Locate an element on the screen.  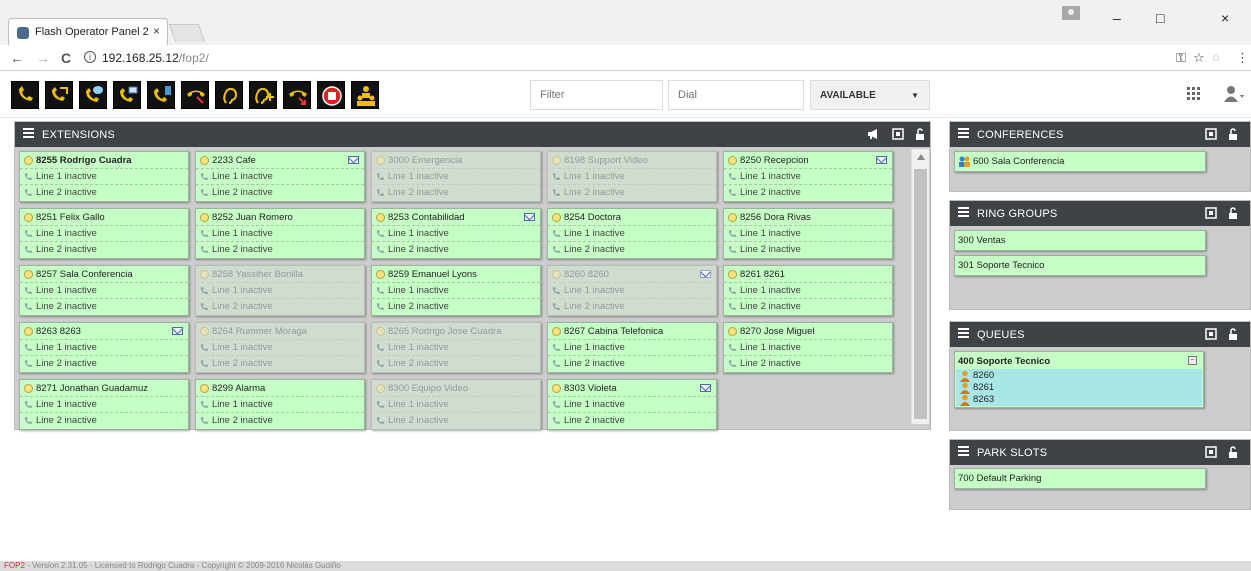
profile-icon is located at coordinates (1071, 13).